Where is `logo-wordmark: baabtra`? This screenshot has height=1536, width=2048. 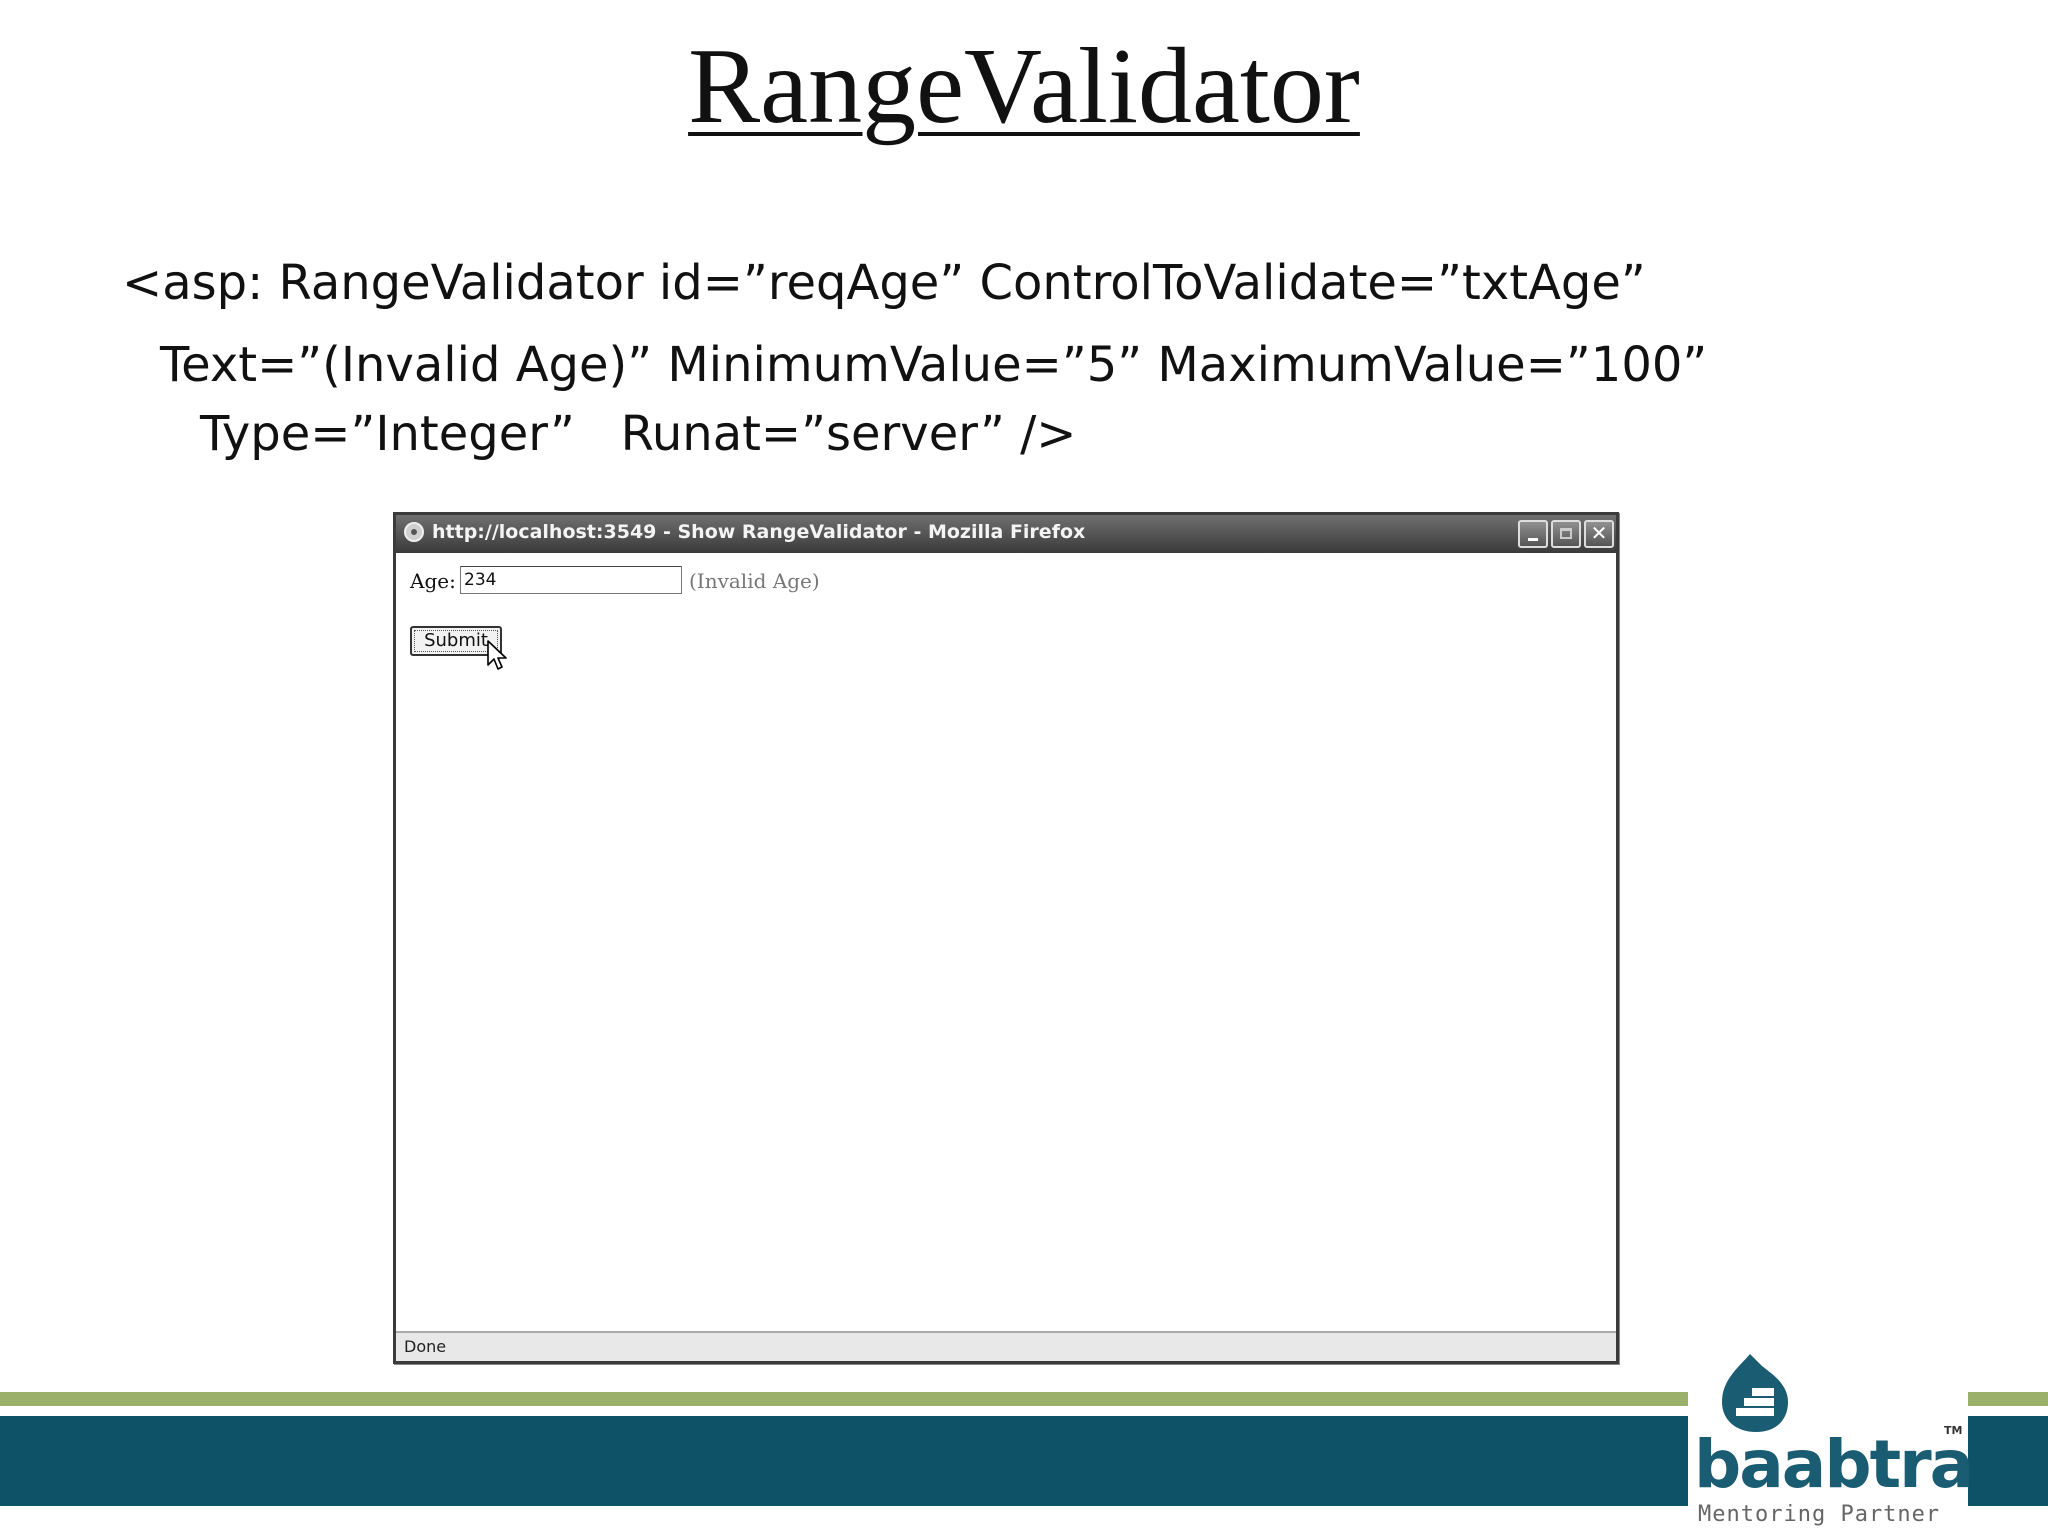
logo-wordmark: baabtra is located at coordinates (1834, 1464).